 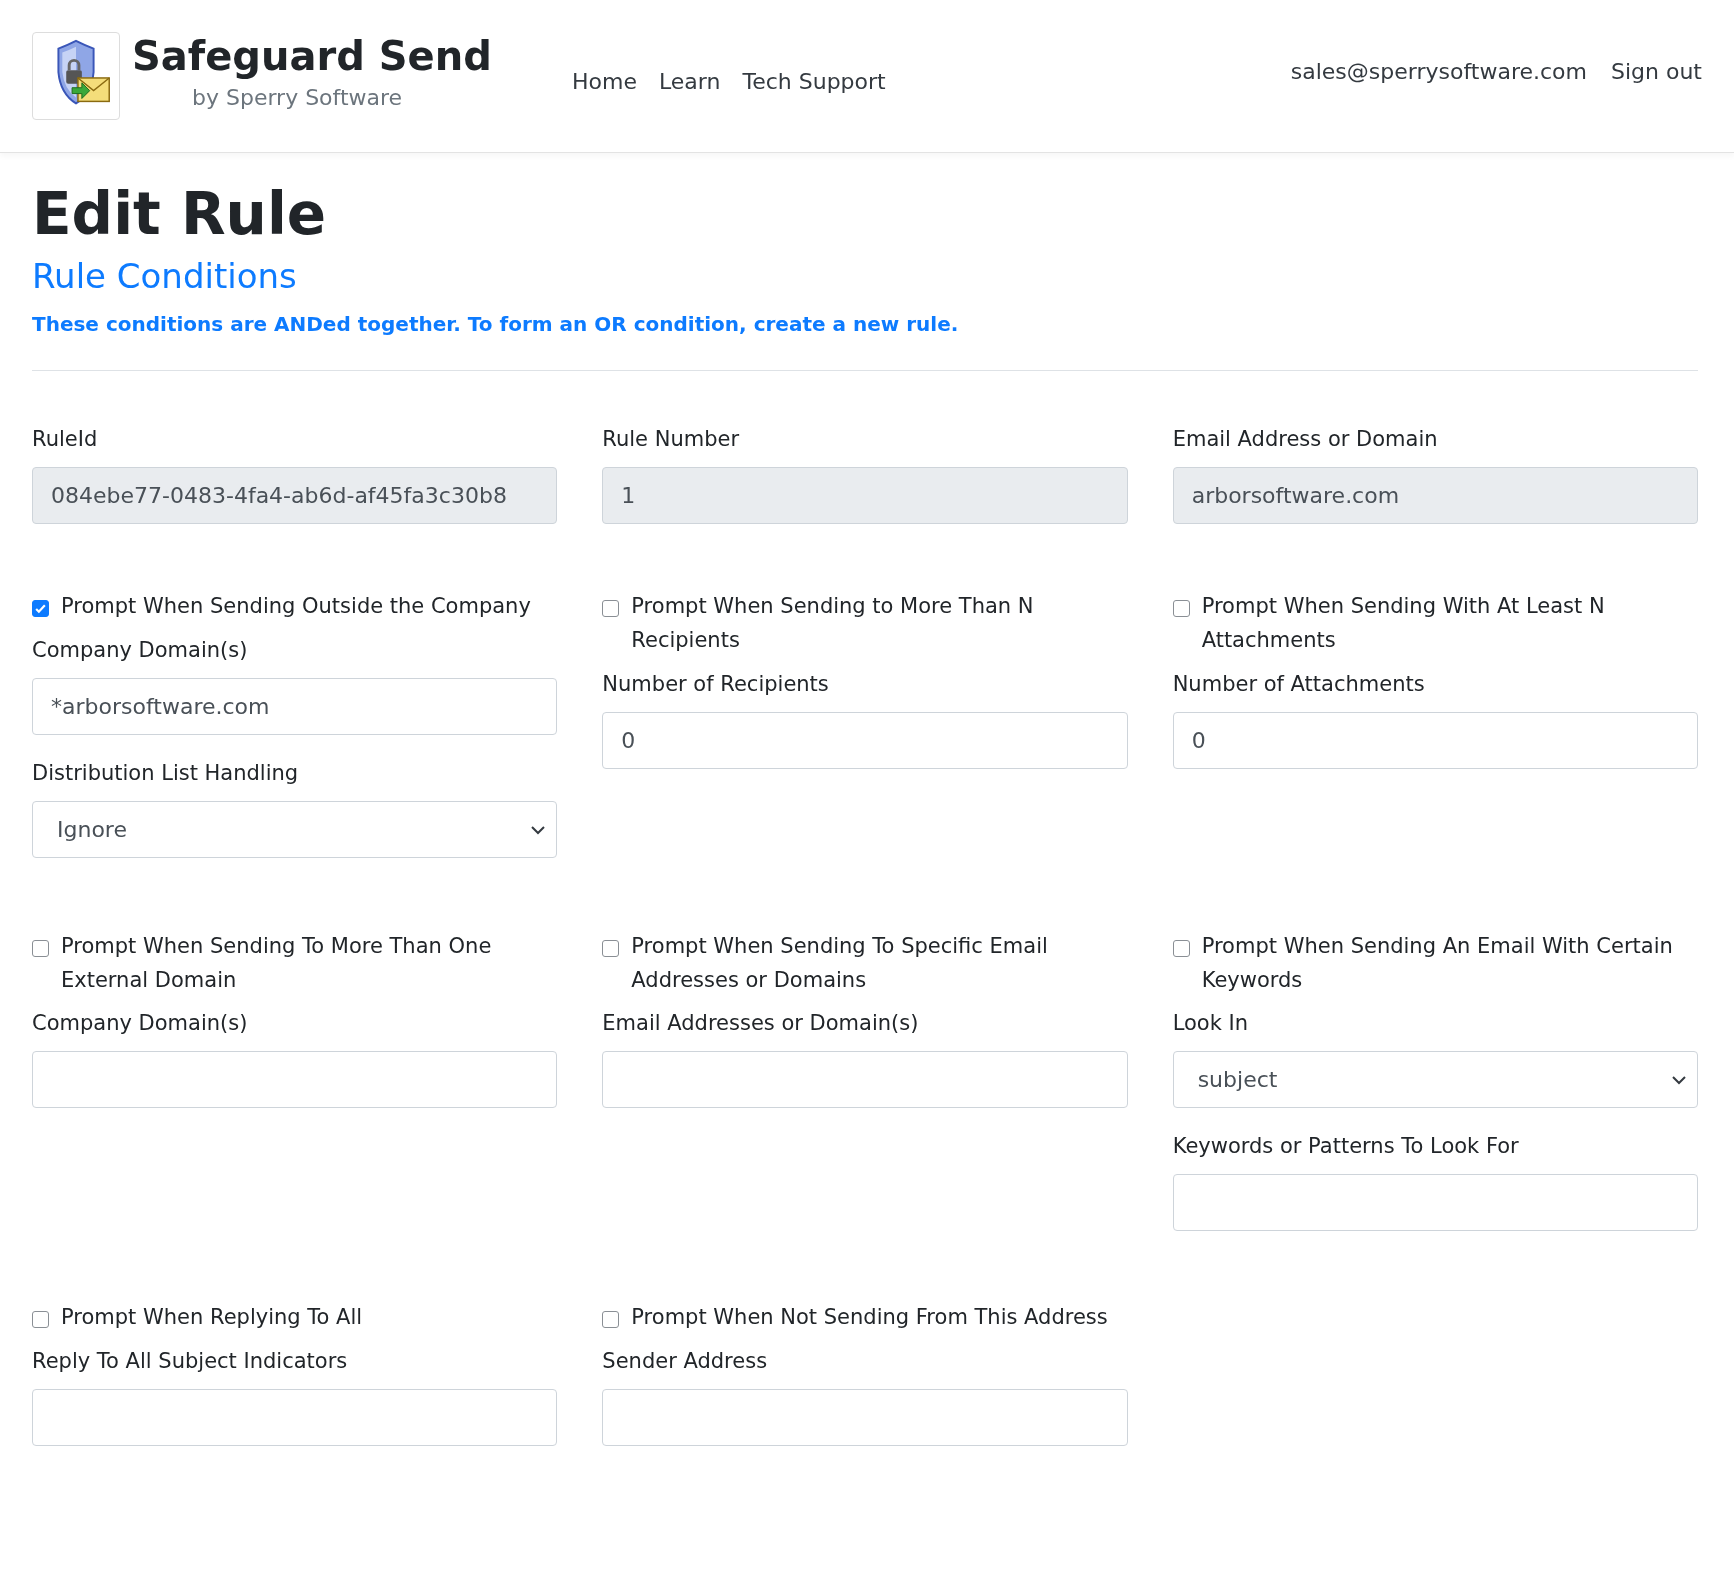 I want to click on field-label: Number of Attachments, so click(x=1299, y=683).